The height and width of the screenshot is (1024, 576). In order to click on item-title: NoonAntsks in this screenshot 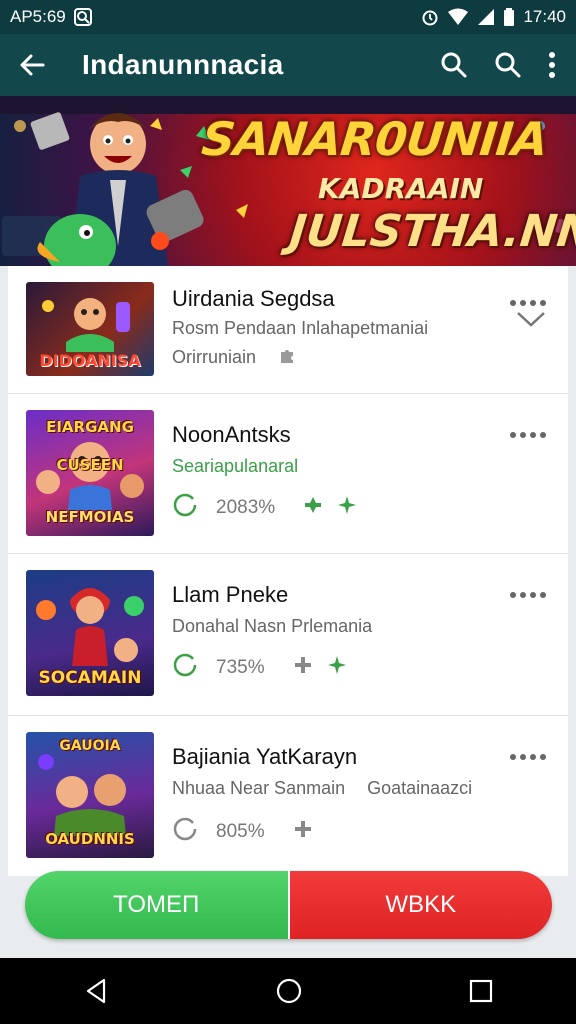, I will do `click(231, 434)`.